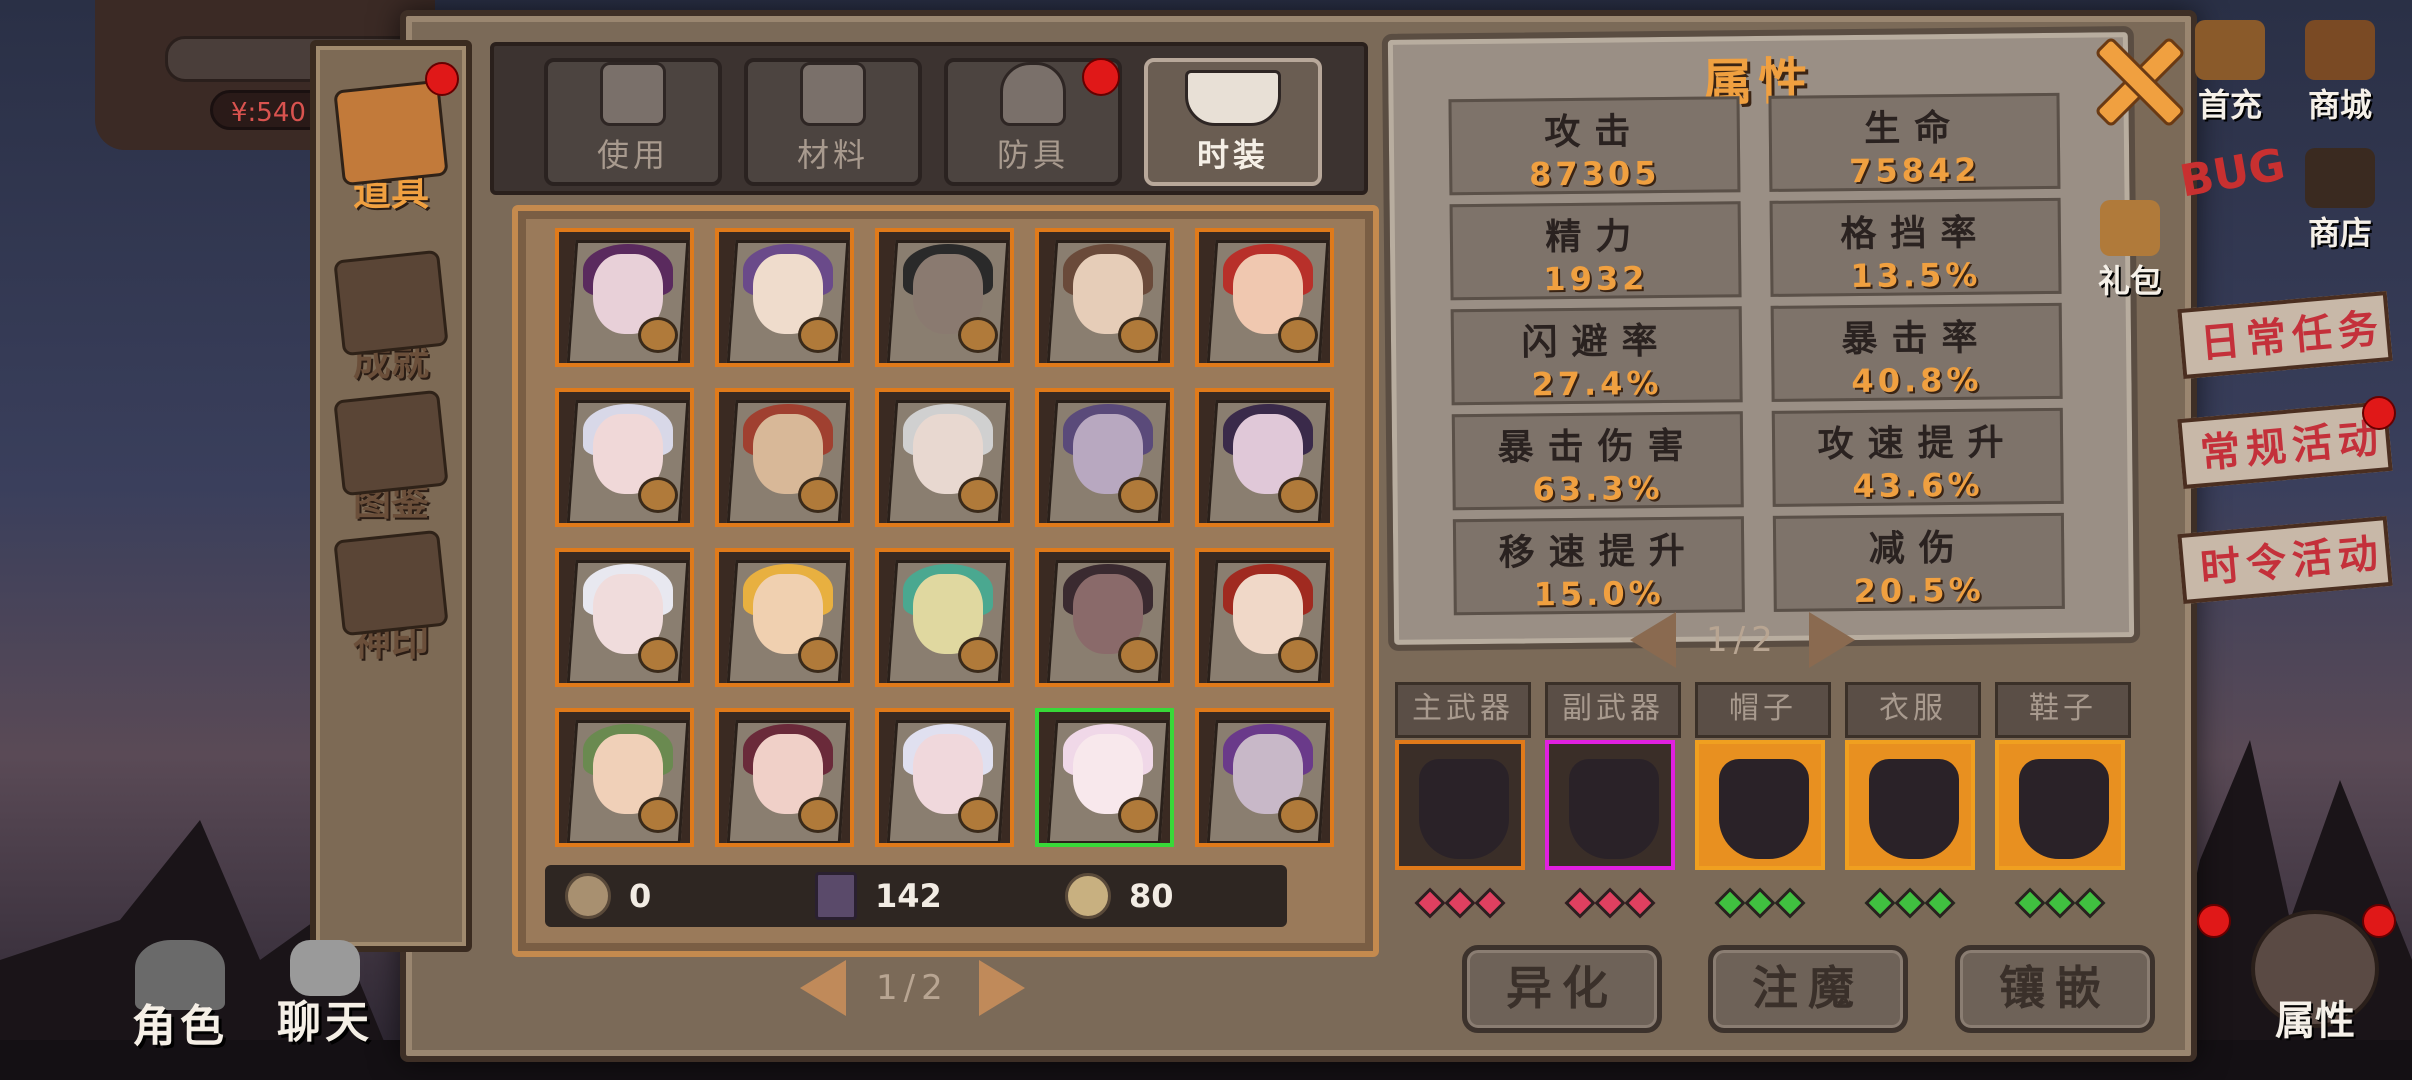 This screenshot has width=2412, height=1080. I want to click on stat-name: 暴击率, so click(1916, 339).